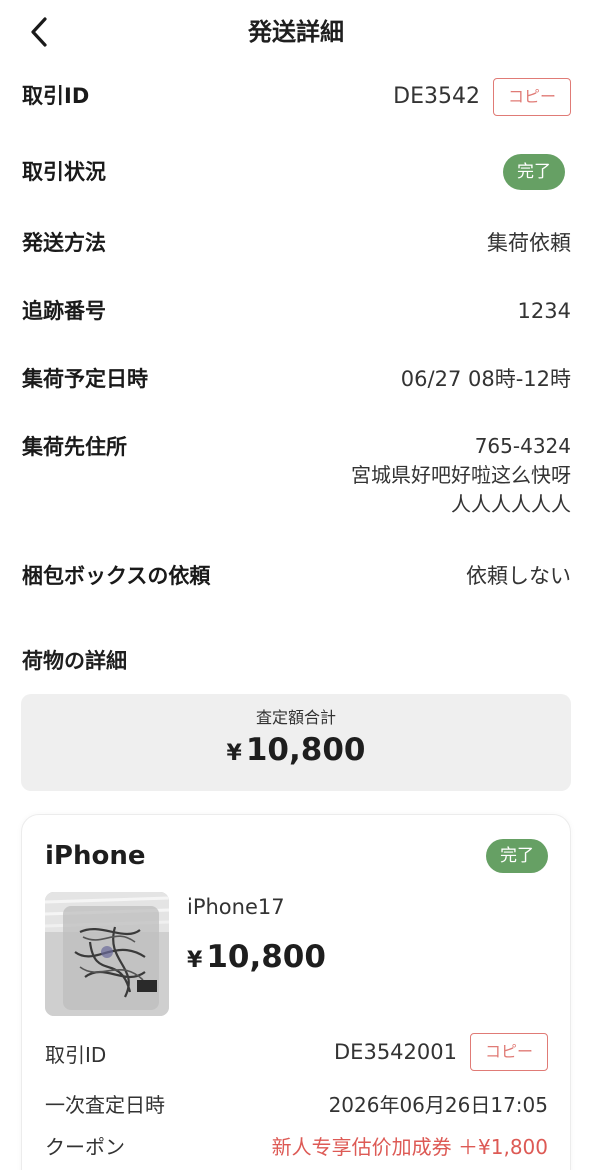  I want to click on assessment-date-value: 2026年06月26日17:05, so click(438, 1105).